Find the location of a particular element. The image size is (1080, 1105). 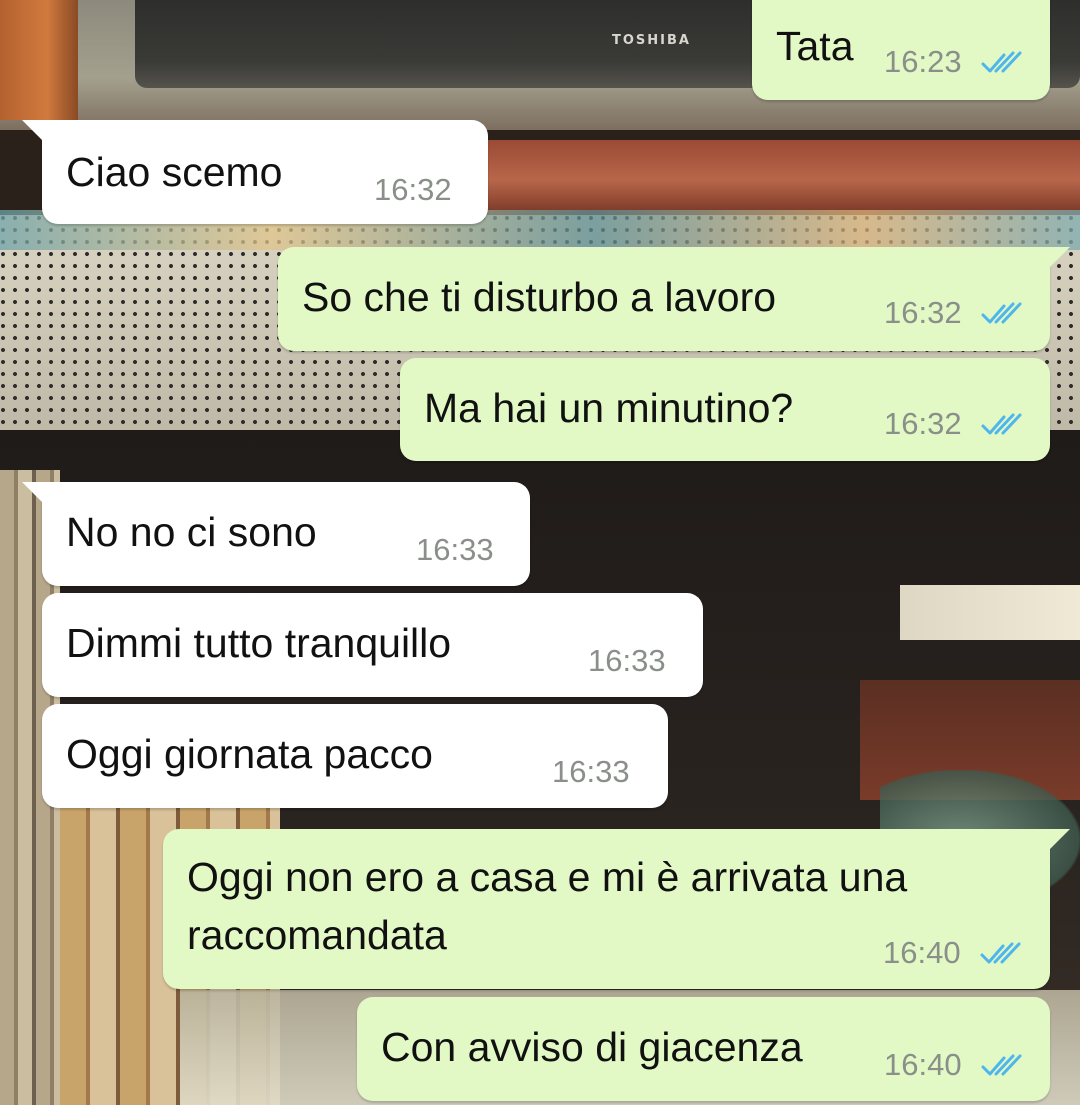

message-time: 16:23 is located at coordinates (923, 61).